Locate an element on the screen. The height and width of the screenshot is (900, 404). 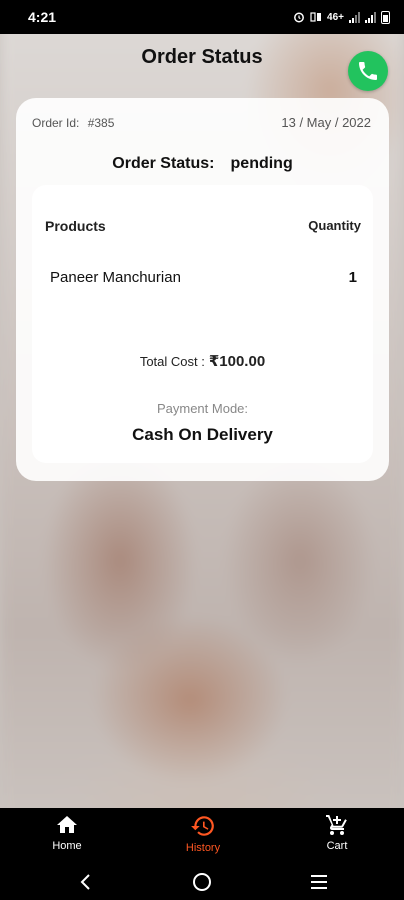
order-date: 13 / May / 2022 is located at coordinates (326, 122).